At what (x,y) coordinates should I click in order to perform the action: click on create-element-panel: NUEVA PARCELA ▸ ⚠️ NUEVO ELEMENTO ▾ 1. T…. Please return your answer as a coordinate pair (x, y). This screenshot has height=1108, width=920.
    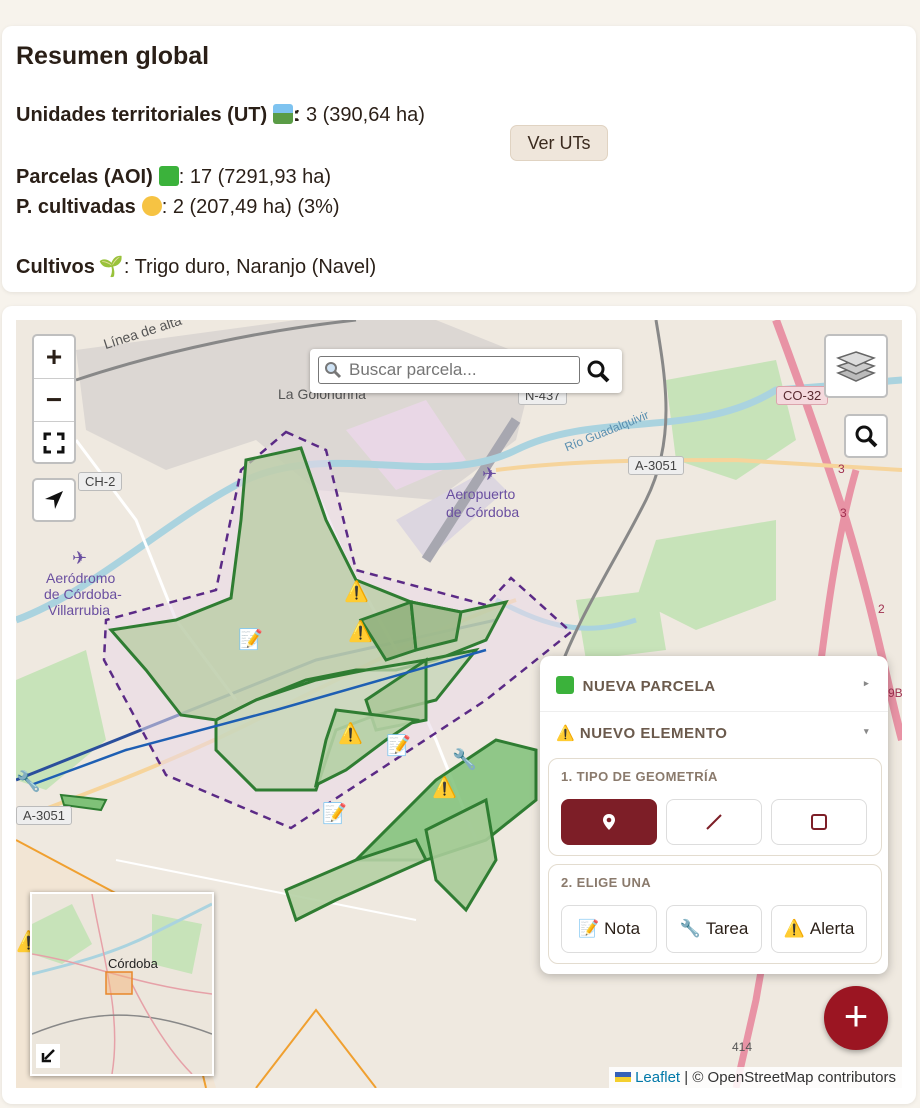
    Looking at the image, I should click on (714, 815).